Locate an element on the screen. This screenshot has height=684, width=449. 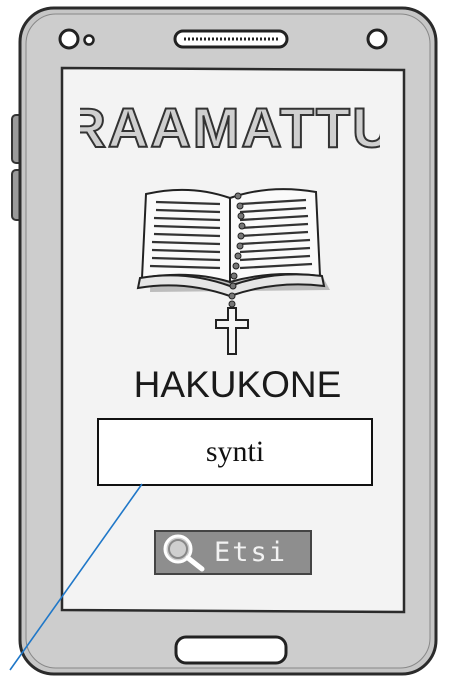
search-button: Etsi is located at coordinates (233, 552).